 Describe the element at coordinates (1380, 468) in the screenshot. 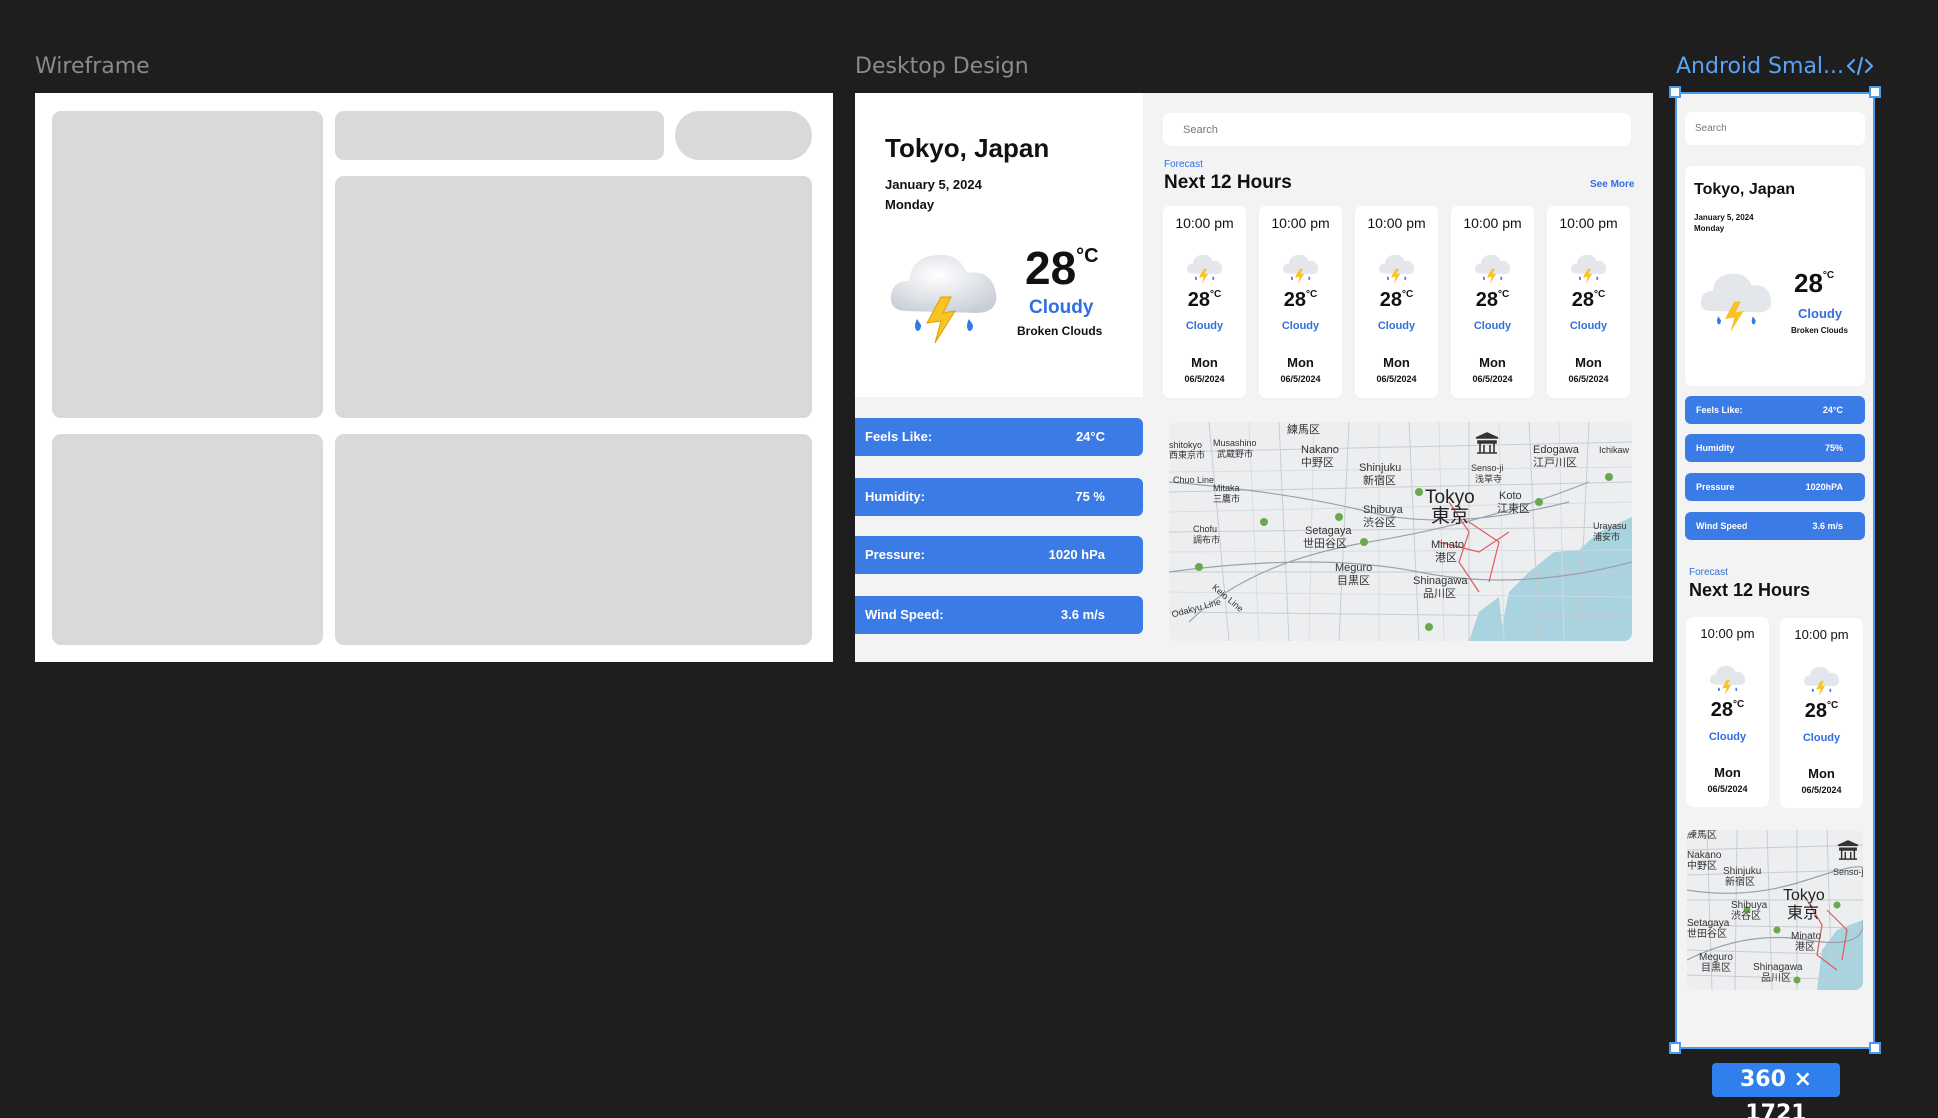

I see `map-label: Shinjuku` at that location.